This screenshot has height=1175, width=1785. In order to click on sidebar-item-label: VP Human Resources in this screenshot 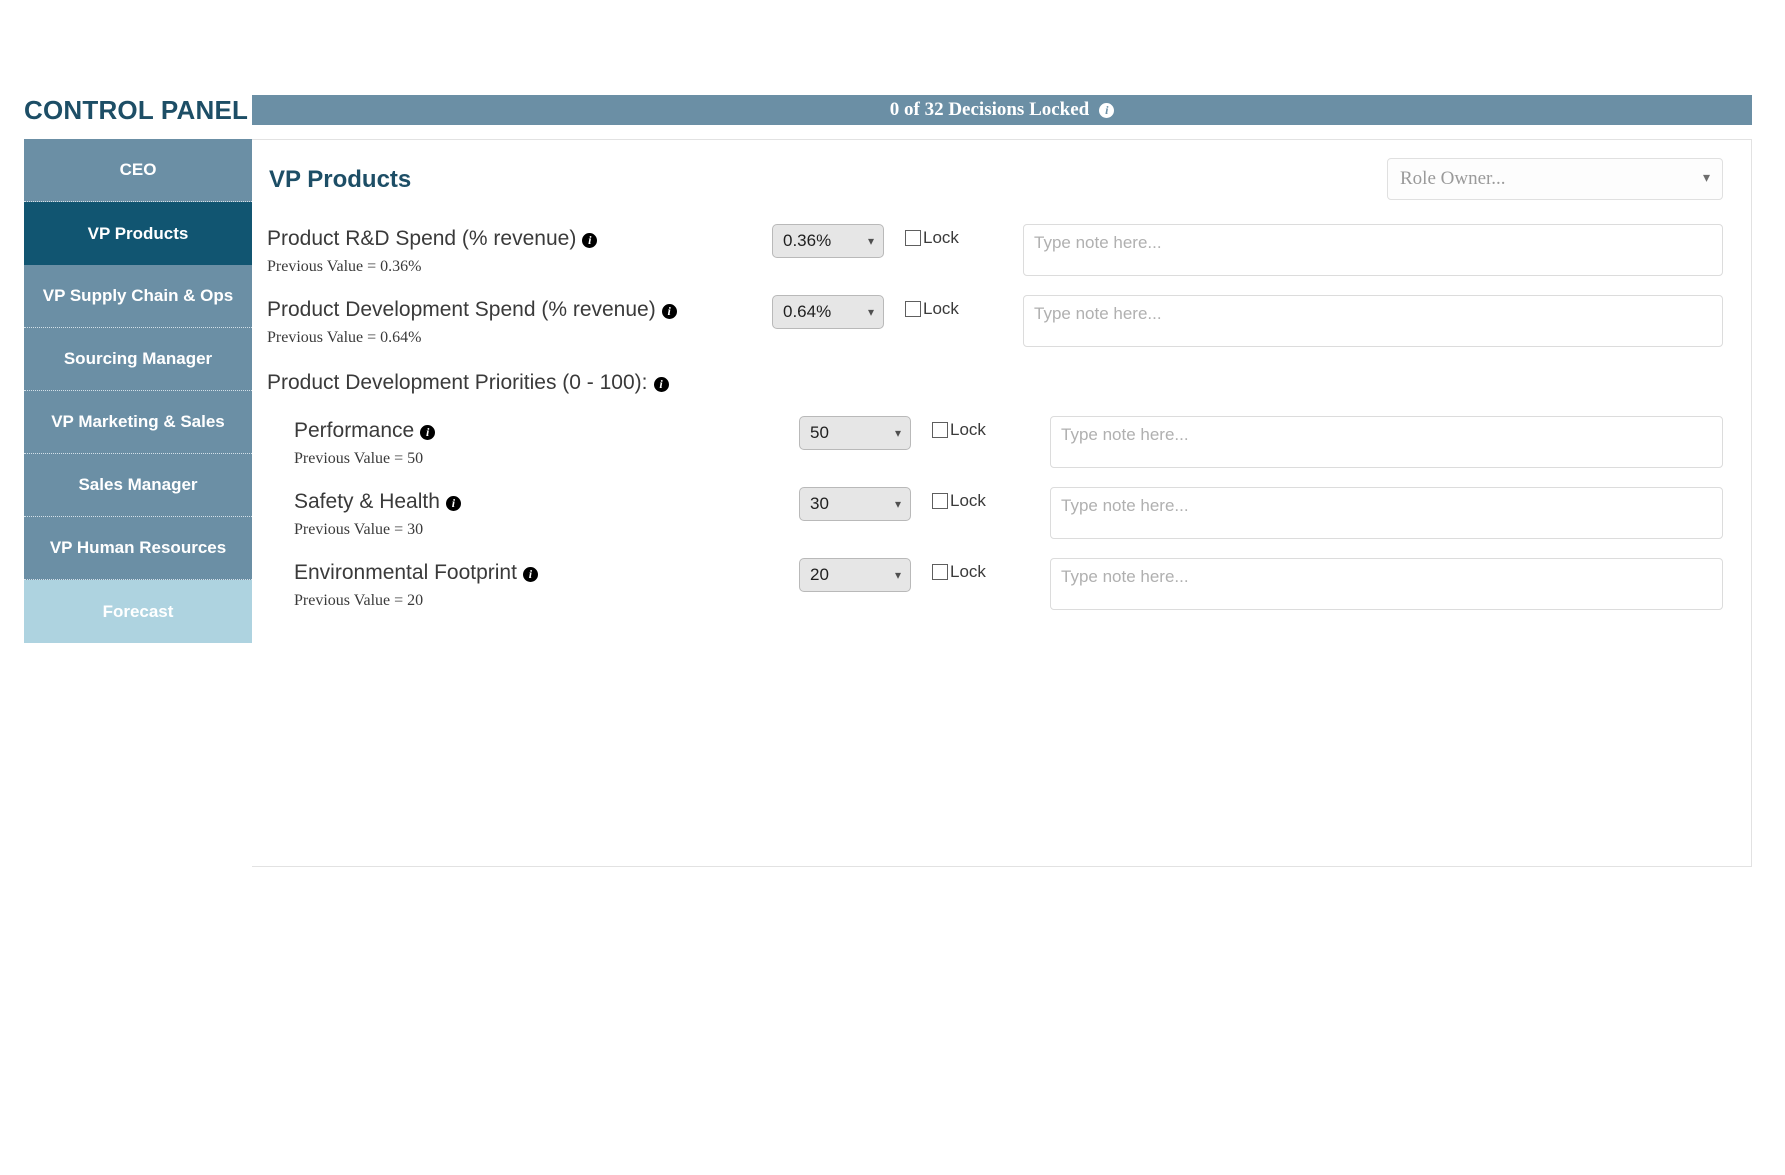, I will do `click(138, 547)`.